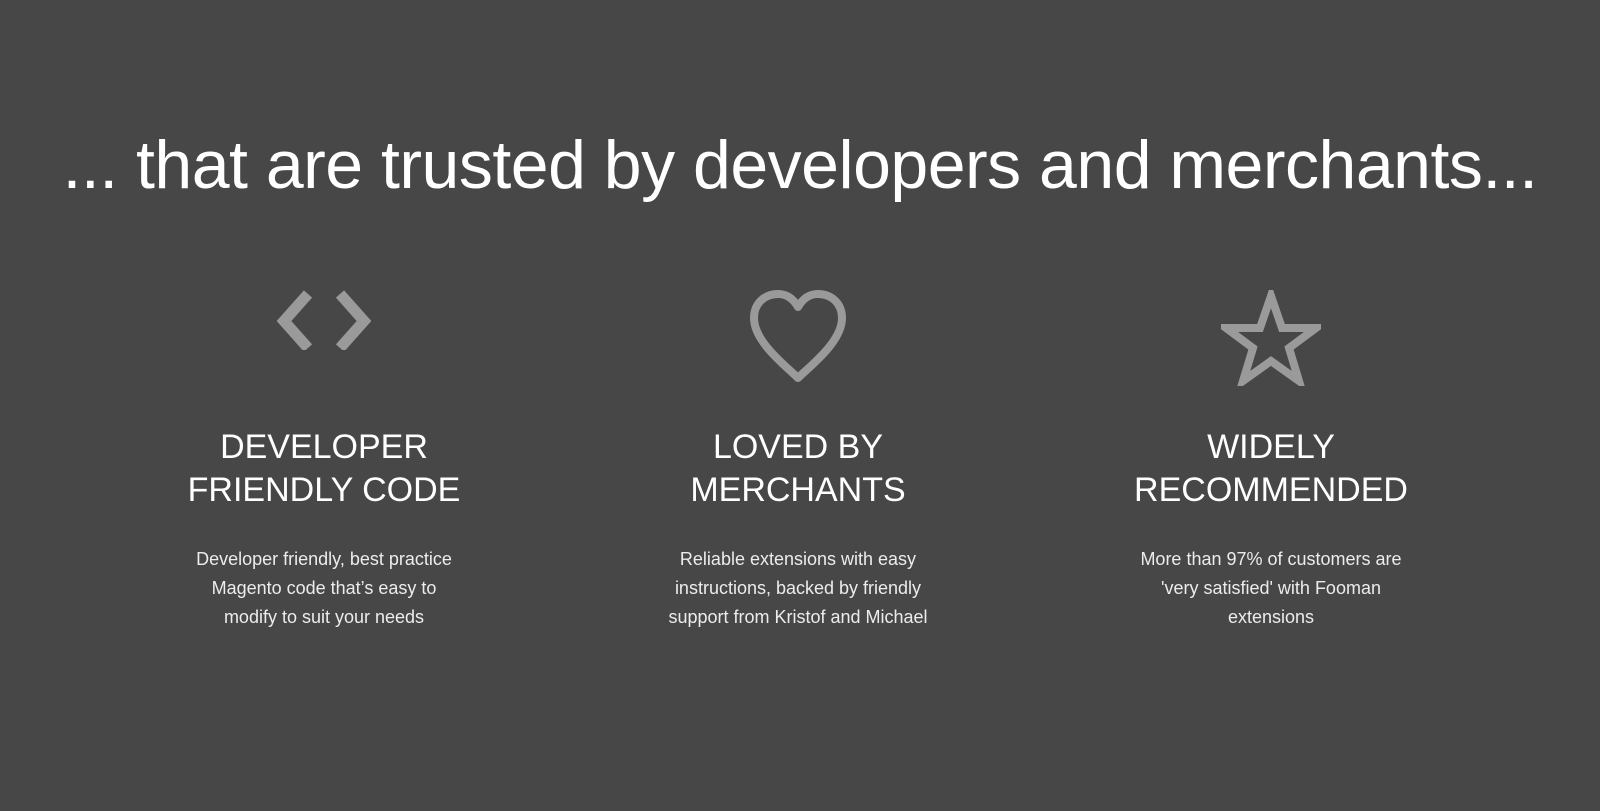 This screenshot has width=1600, height=811. What do you see at coordinates (1271, 447) in the screenshot?
I see `feature-title-line: WIDELY` at bounding box center [1271, 447].